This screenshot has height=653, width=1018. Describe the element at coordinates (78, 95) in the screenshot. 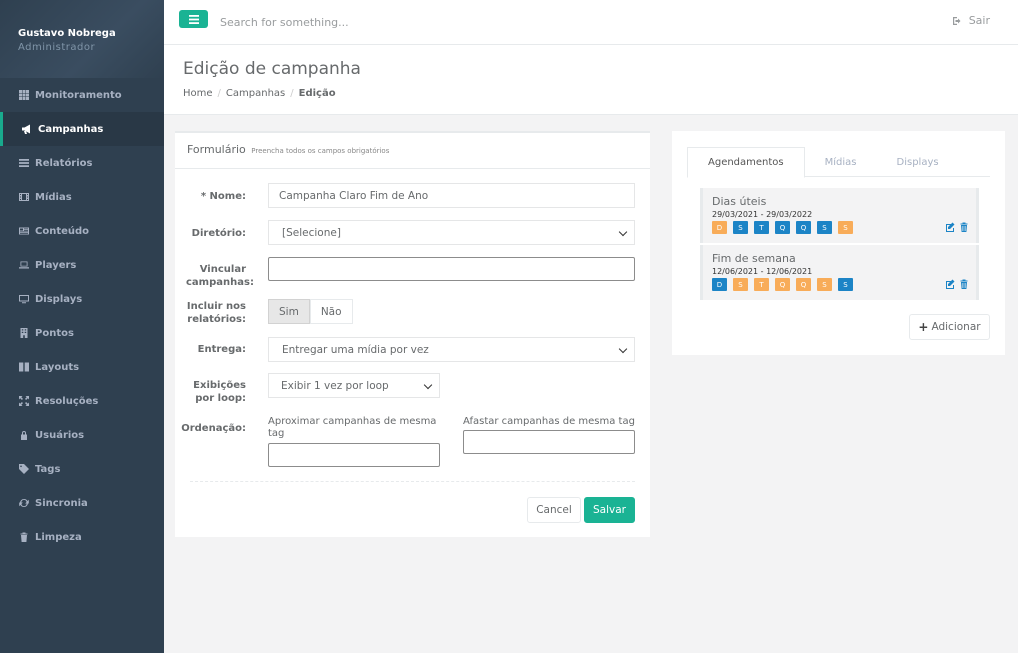

I see `sidebar-item-label: Monitoramento` at that location.